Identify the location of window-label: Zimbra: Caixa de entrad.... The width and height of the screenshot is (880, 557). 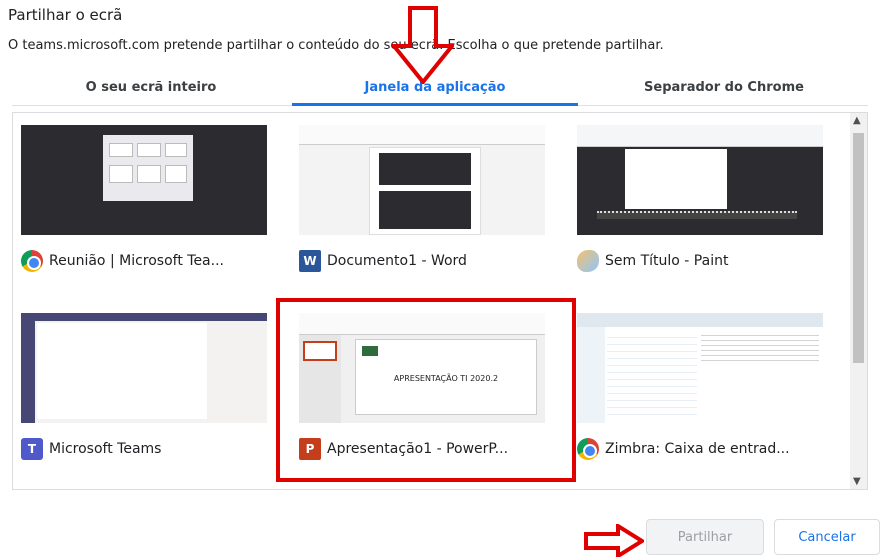
(697, 449).